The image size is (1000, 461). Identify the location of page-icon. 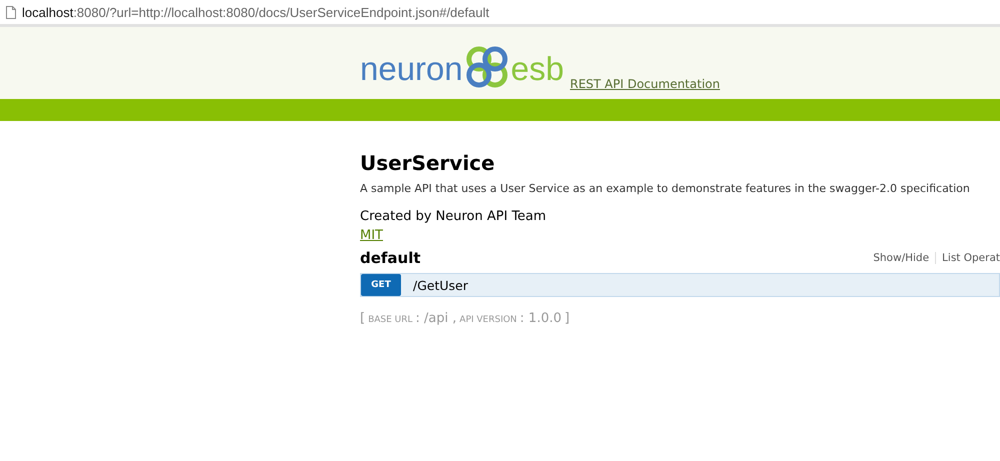
(11, 12).